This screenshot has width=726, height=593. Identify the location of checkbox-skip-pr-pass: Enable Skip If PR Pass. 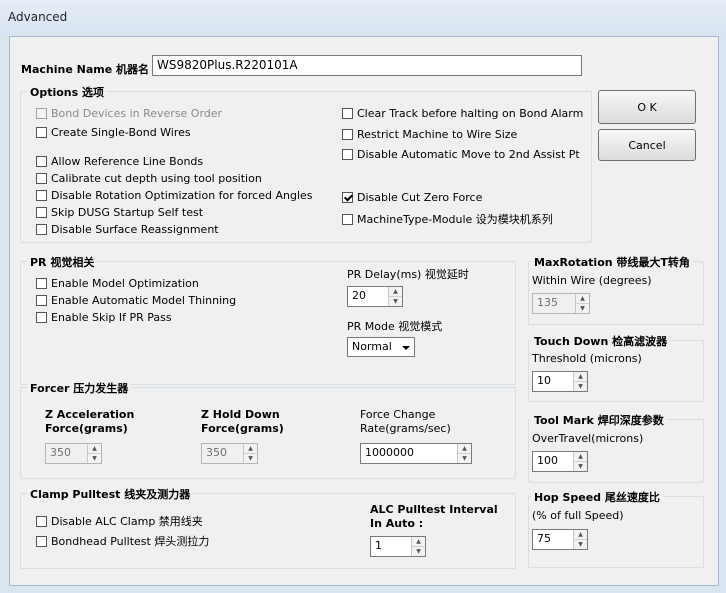
(104, 317).